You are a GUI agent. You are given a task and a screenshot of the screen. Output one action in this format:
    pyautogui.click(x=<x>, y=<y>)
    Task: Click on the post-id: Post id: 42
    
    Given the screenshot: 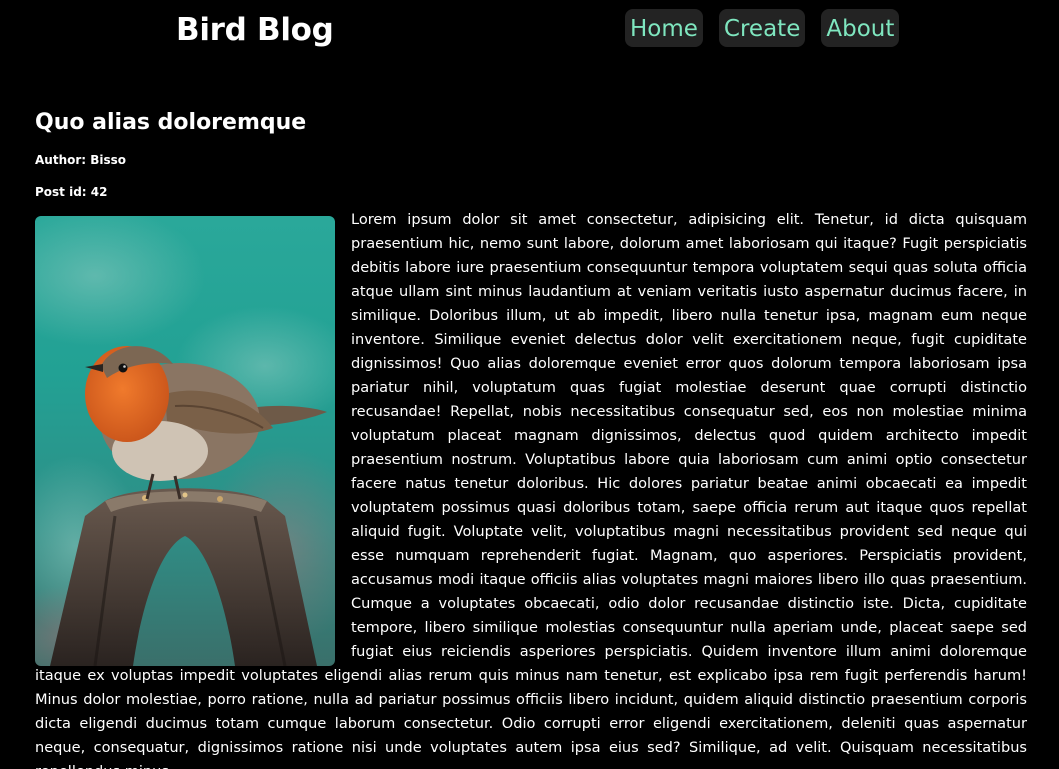 What is the action you would take?
    pyautogui.click(x=71, y=192)
    